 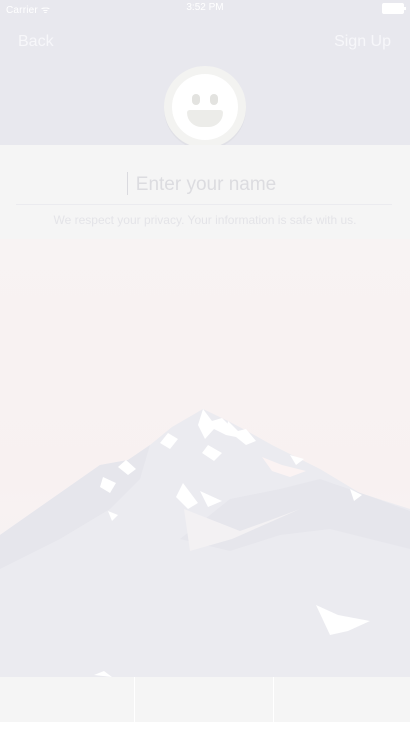 I want to click on battery-full-icon, so click(x=394, y=8).